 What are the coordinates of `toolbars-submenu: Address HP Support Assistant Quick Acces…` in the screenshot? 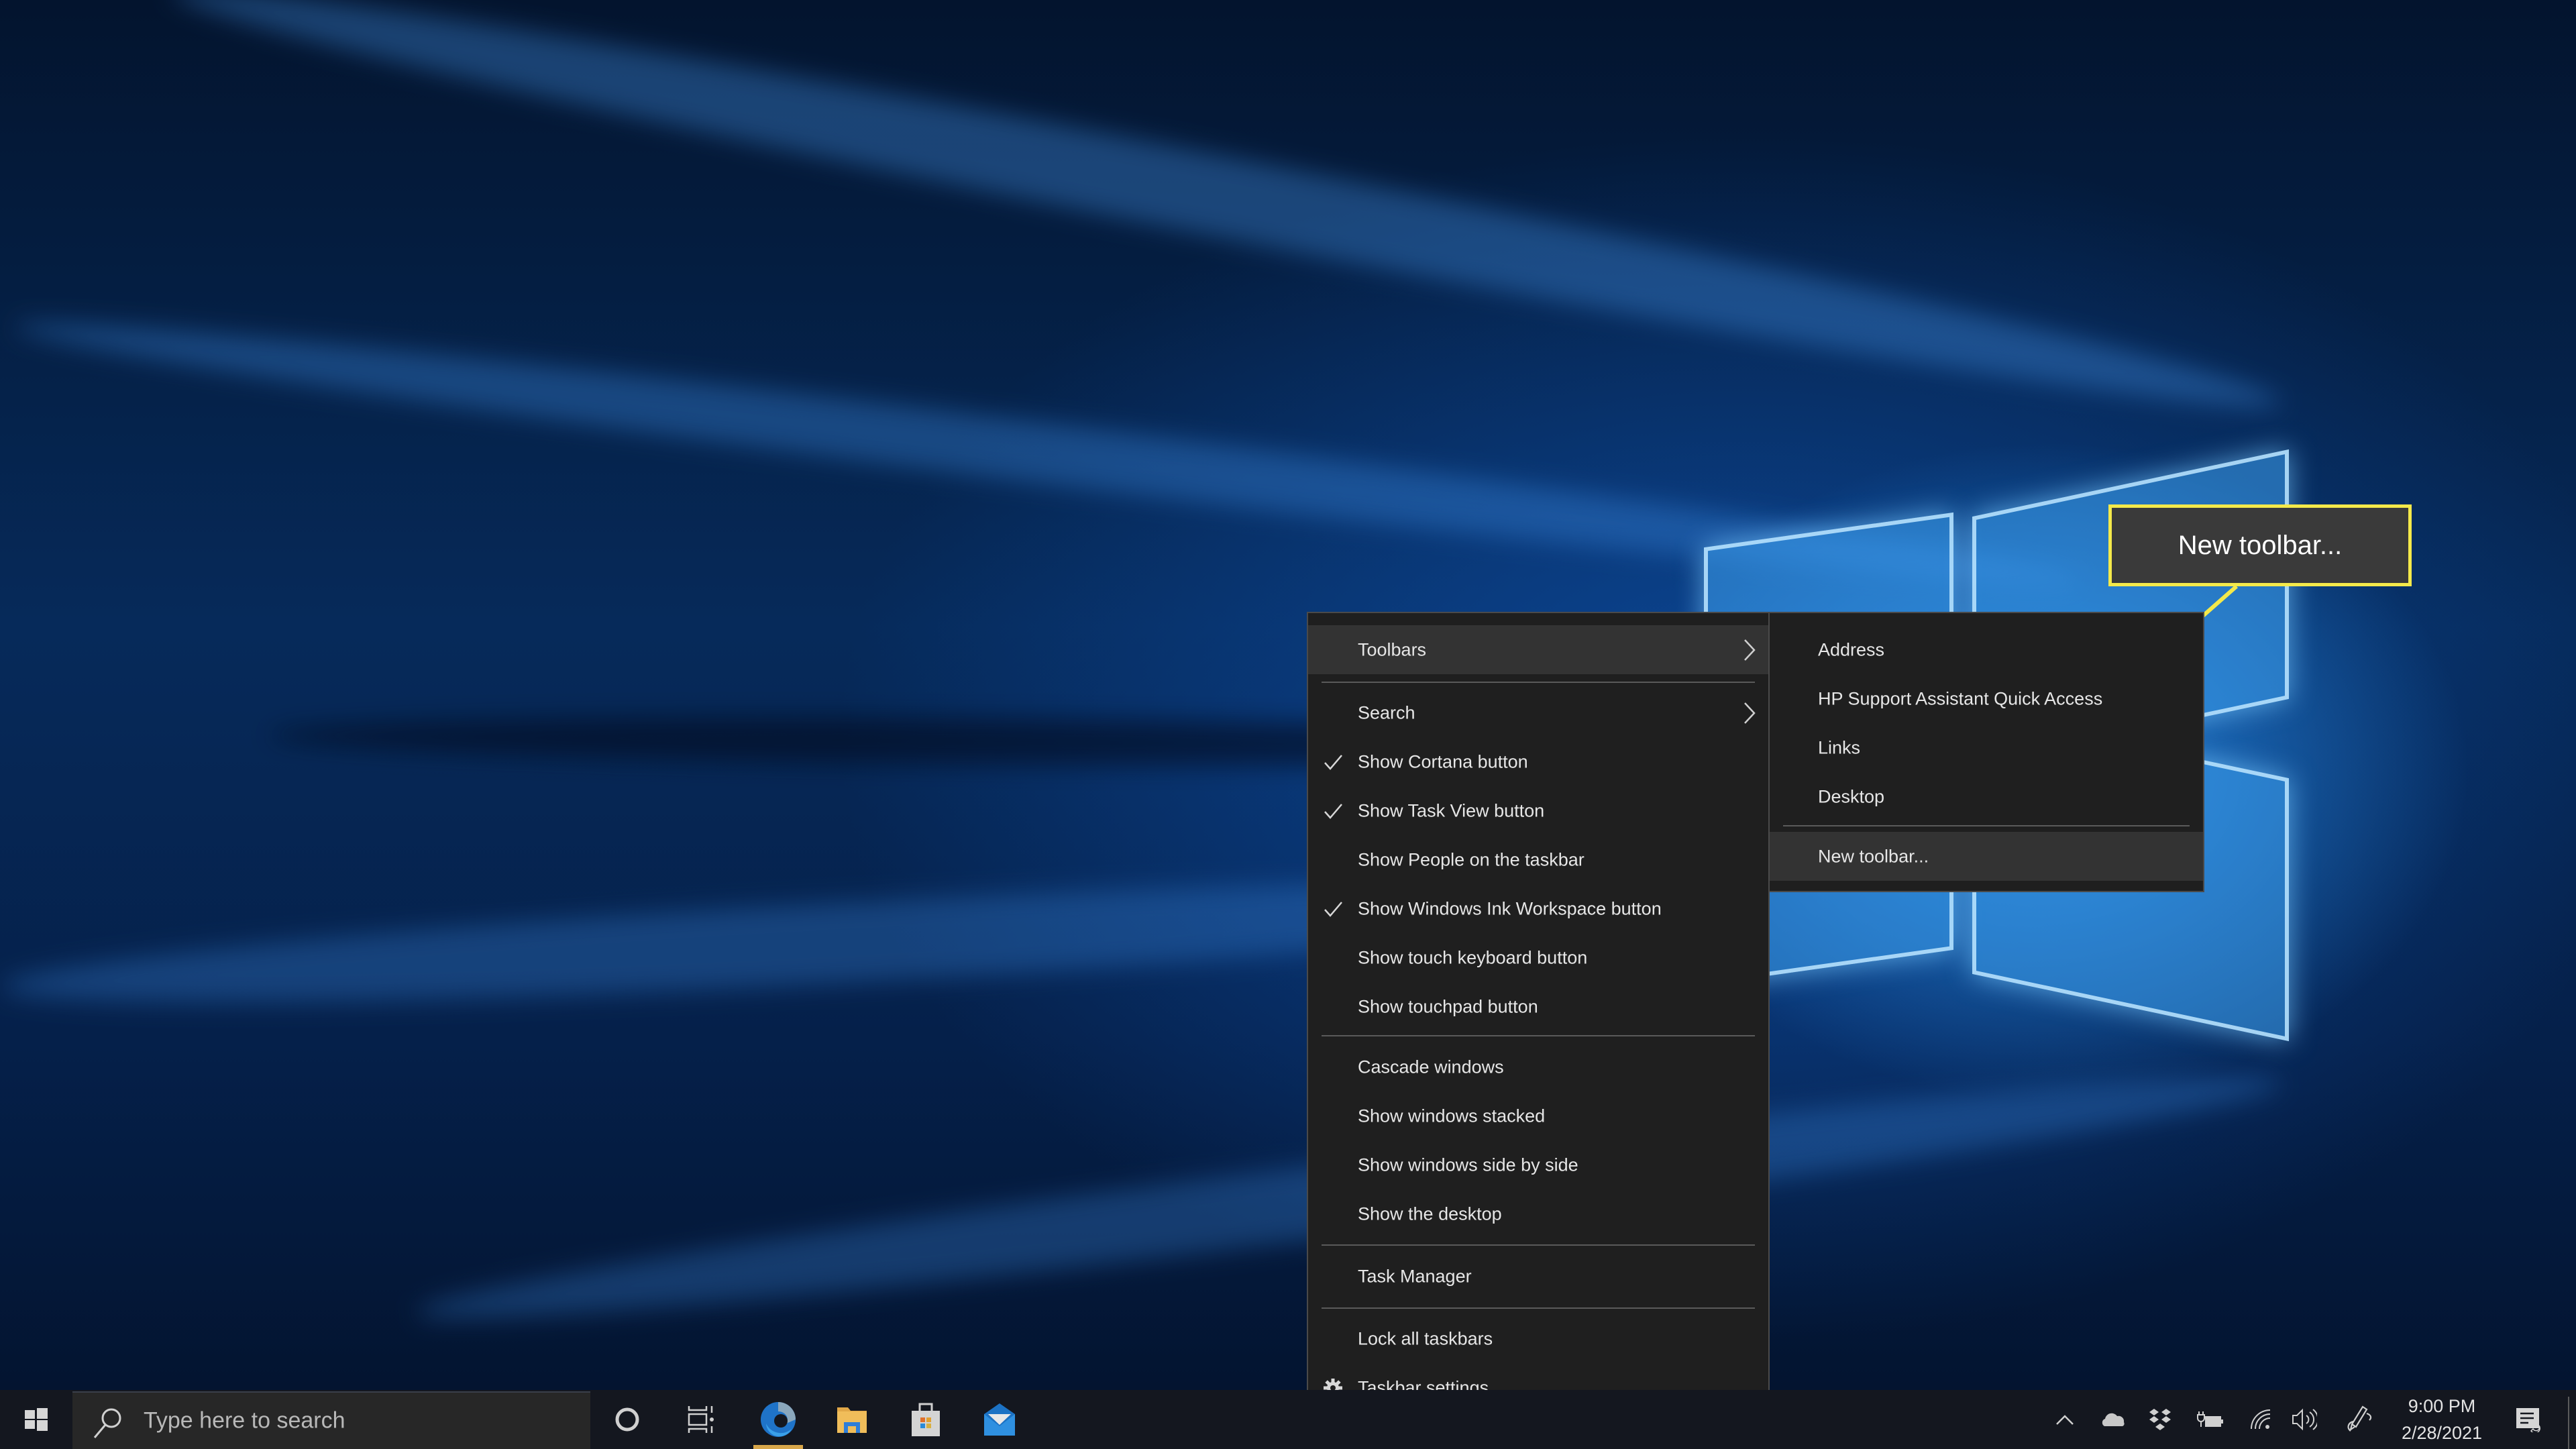 It's located at (1986, 752).